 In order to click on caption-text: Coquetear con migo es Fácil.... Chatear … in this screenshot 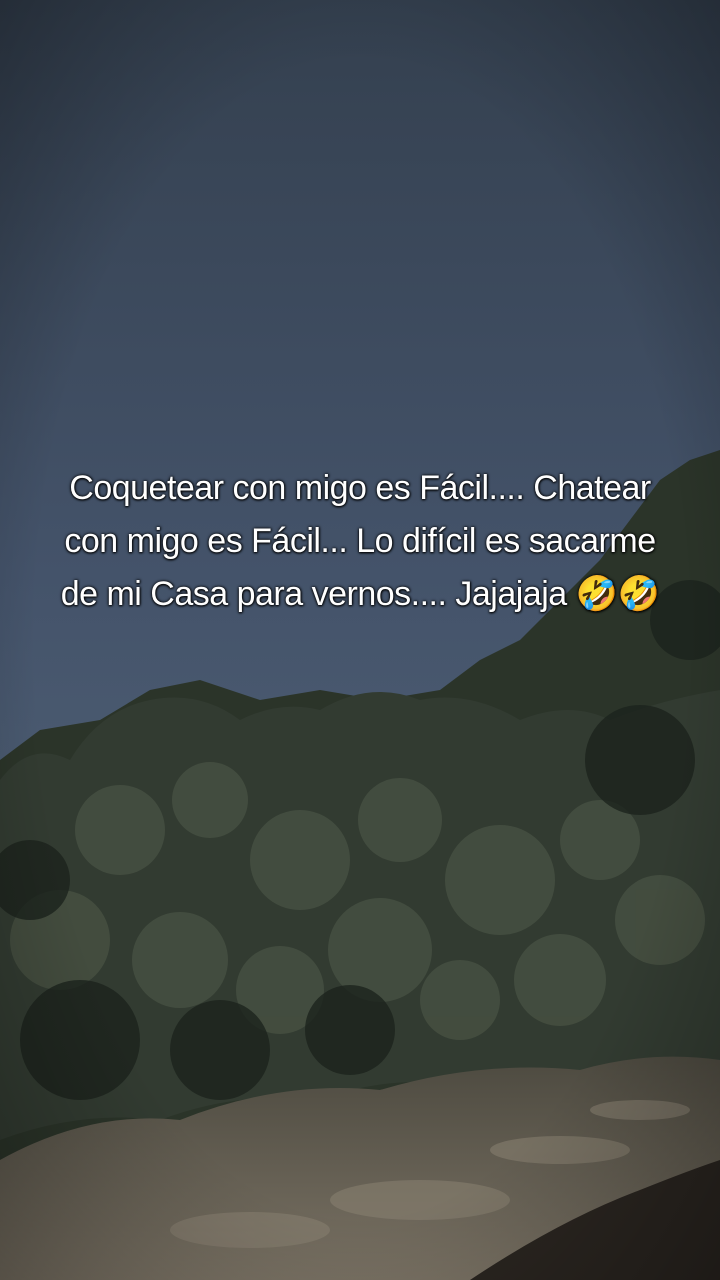, I will do `click(360, 541)`.